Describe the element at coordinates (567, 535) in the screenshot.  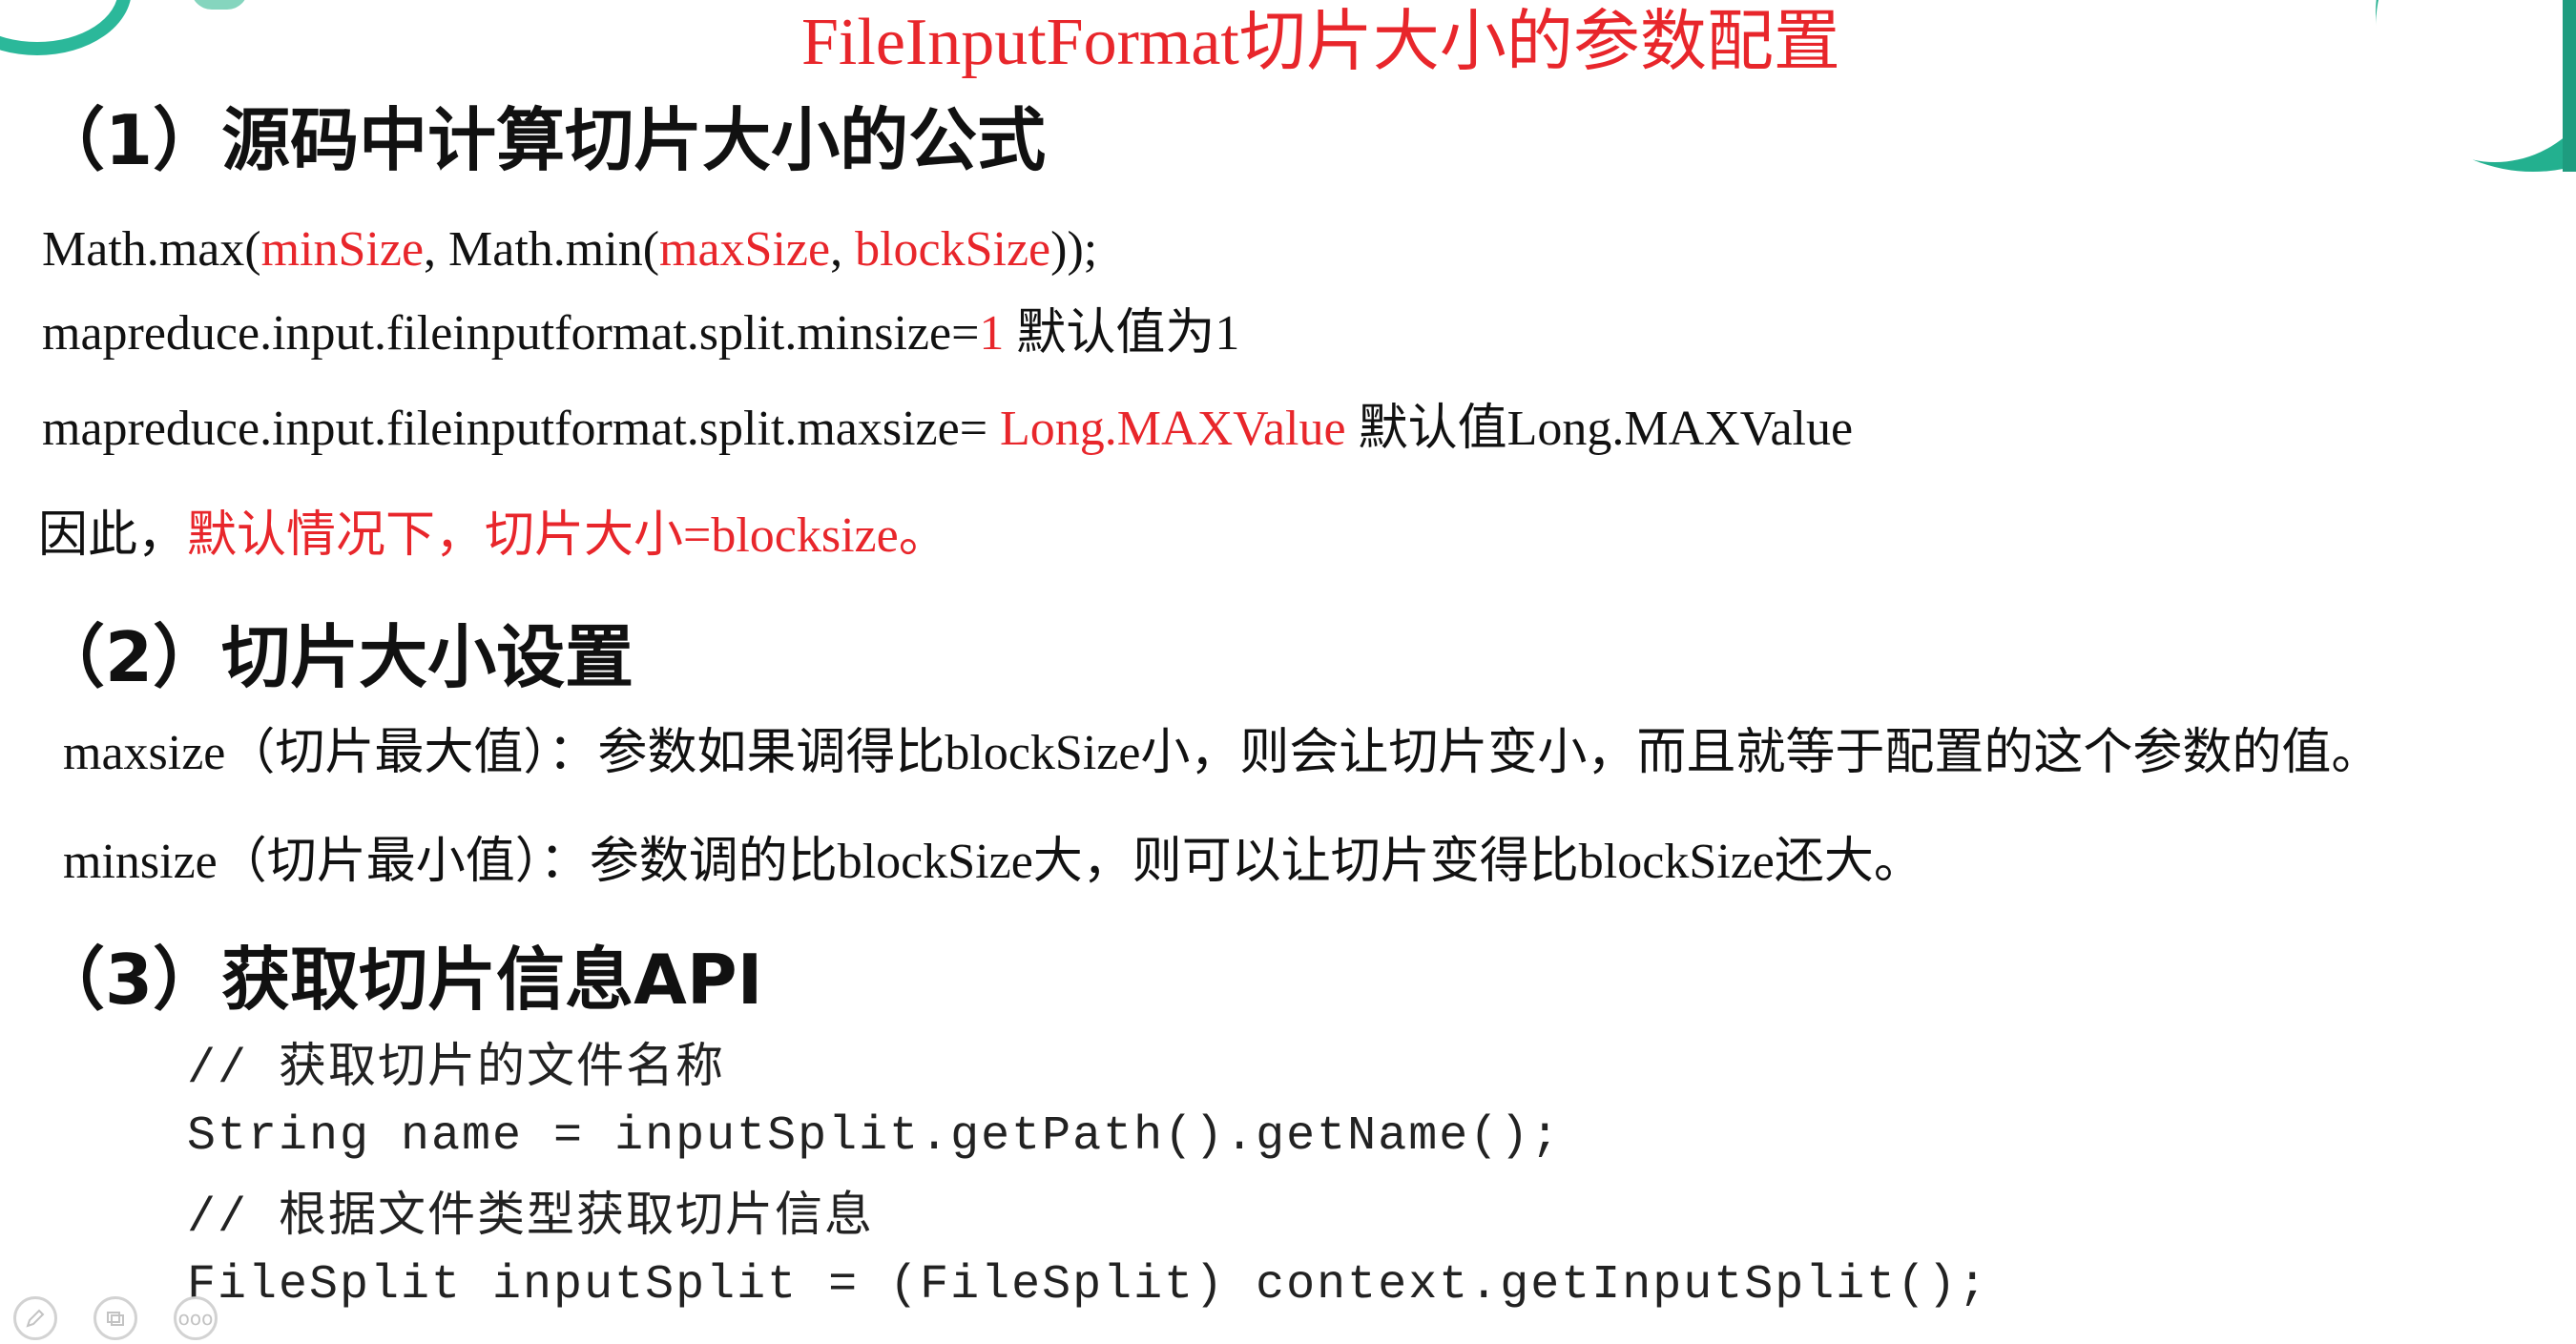
I see `conclusion-highlight: 默认情况下，切片大小=blocksize。` at that location.